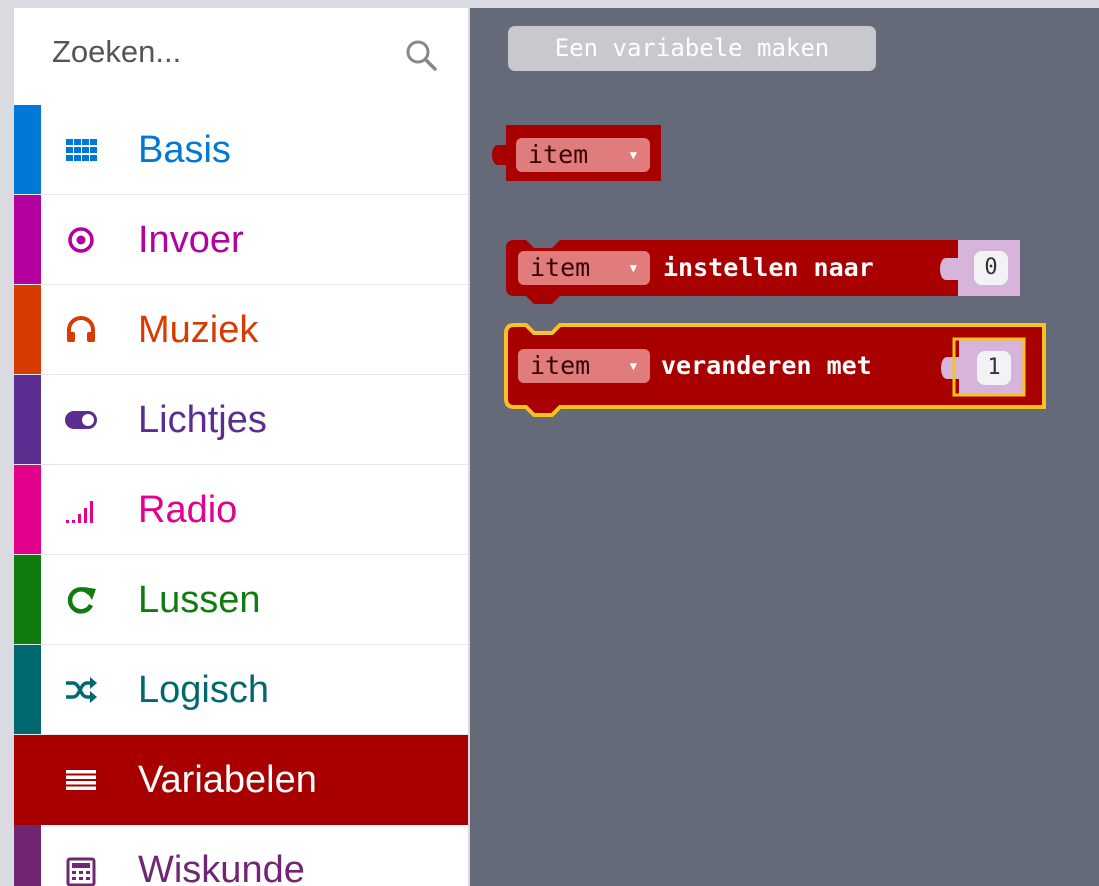  I want to click on category-radio: Radio, so click(241, 510).